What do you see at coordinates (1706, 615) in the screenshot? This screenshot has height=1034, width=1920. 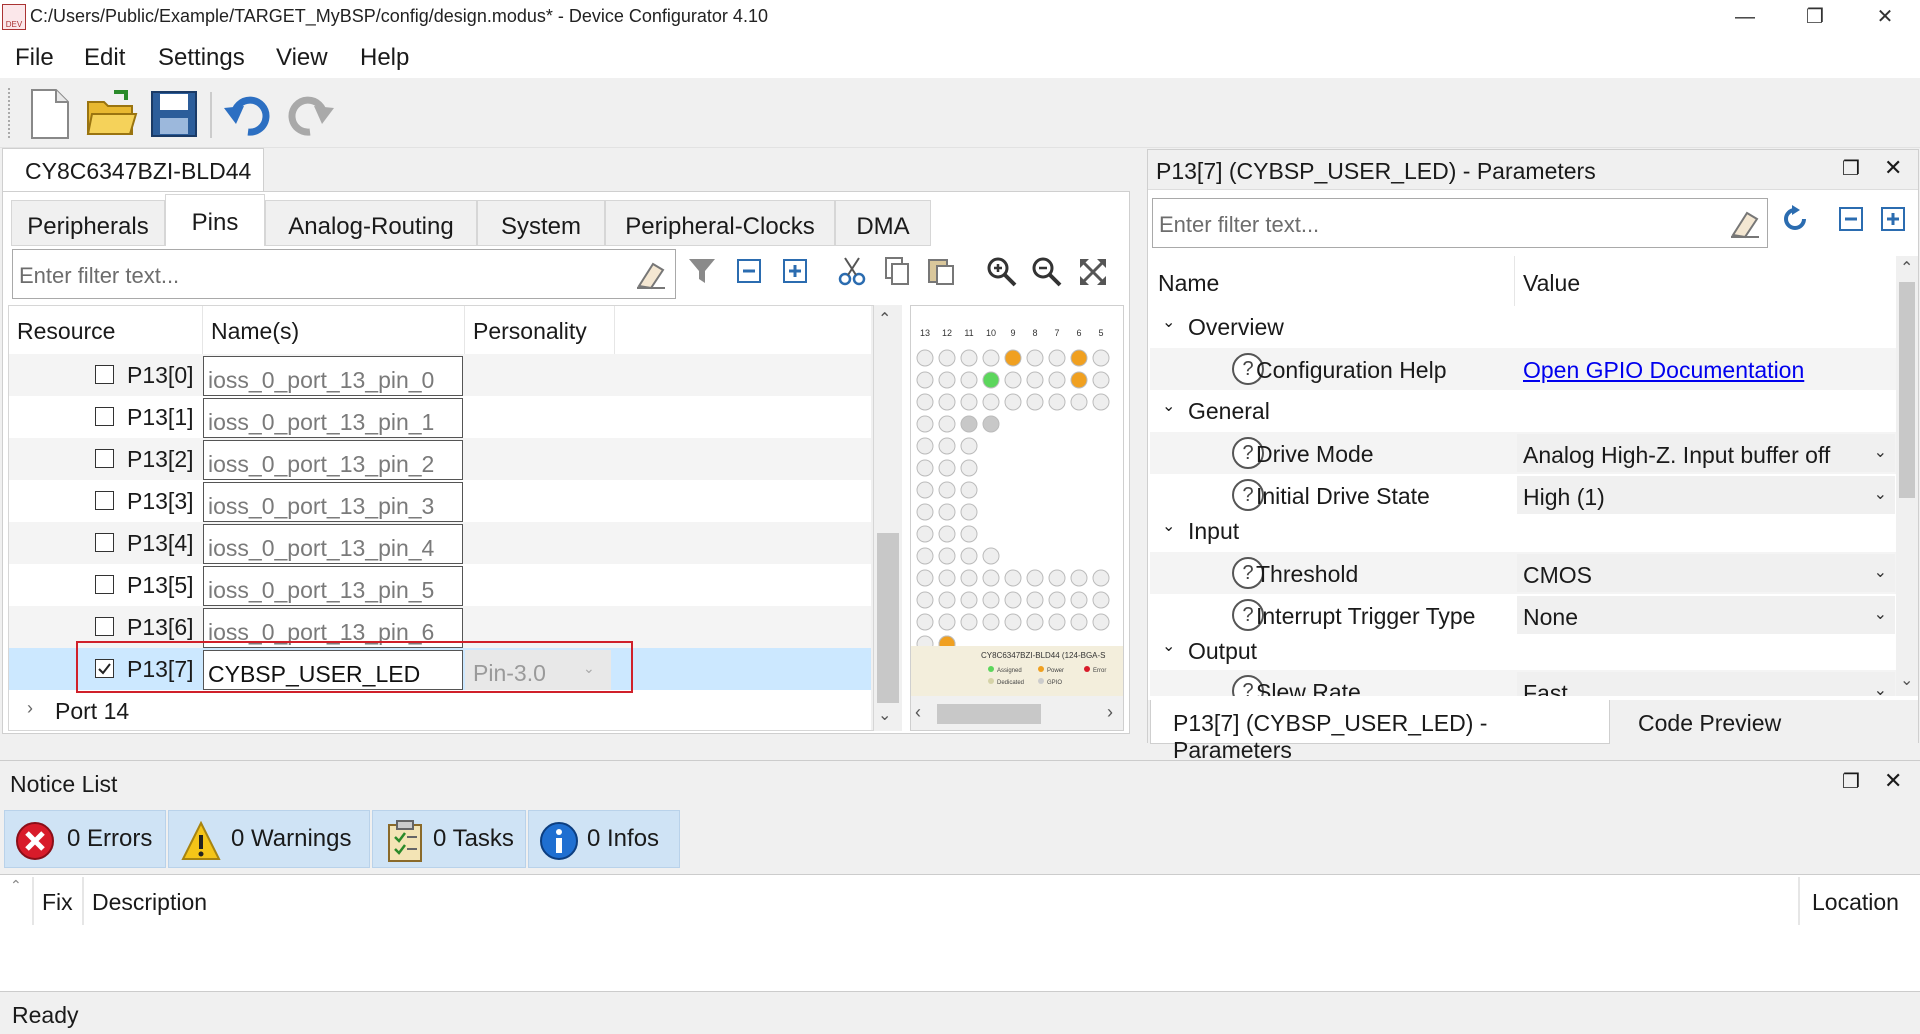 I see `interrupt-trigger-dropdown: None ⌄` at bounding box center [1706, 615].